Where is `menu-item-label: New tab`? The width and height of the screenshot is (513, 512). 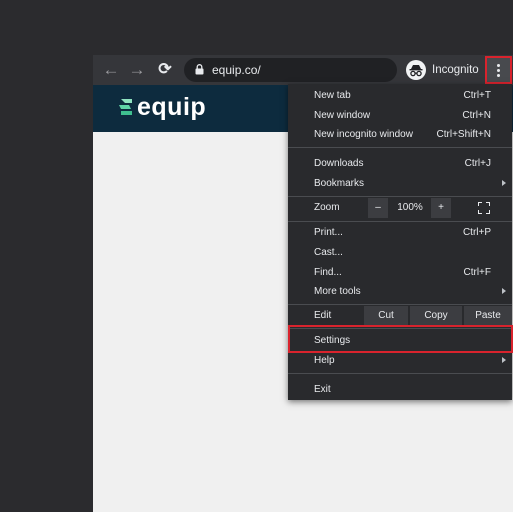
menu-item-label: New tab is located at coordinates (332, 95).